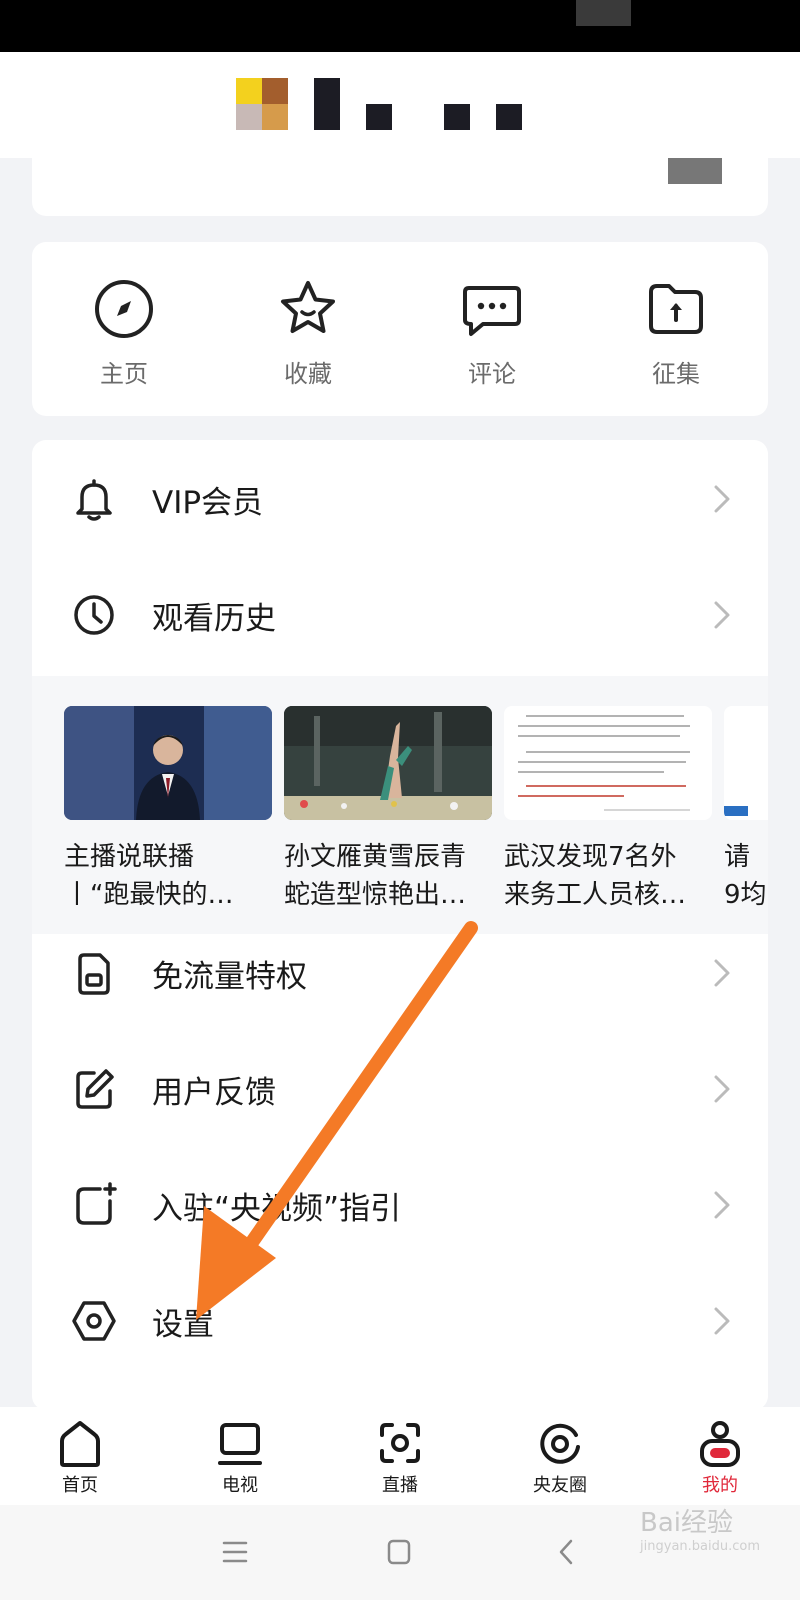 This screenshot has width=800, height=1600. What do you see at coordinates (124, 374) in the screenshot?
I see `quick-home-label: 主页` at bounding box center [124, 374].